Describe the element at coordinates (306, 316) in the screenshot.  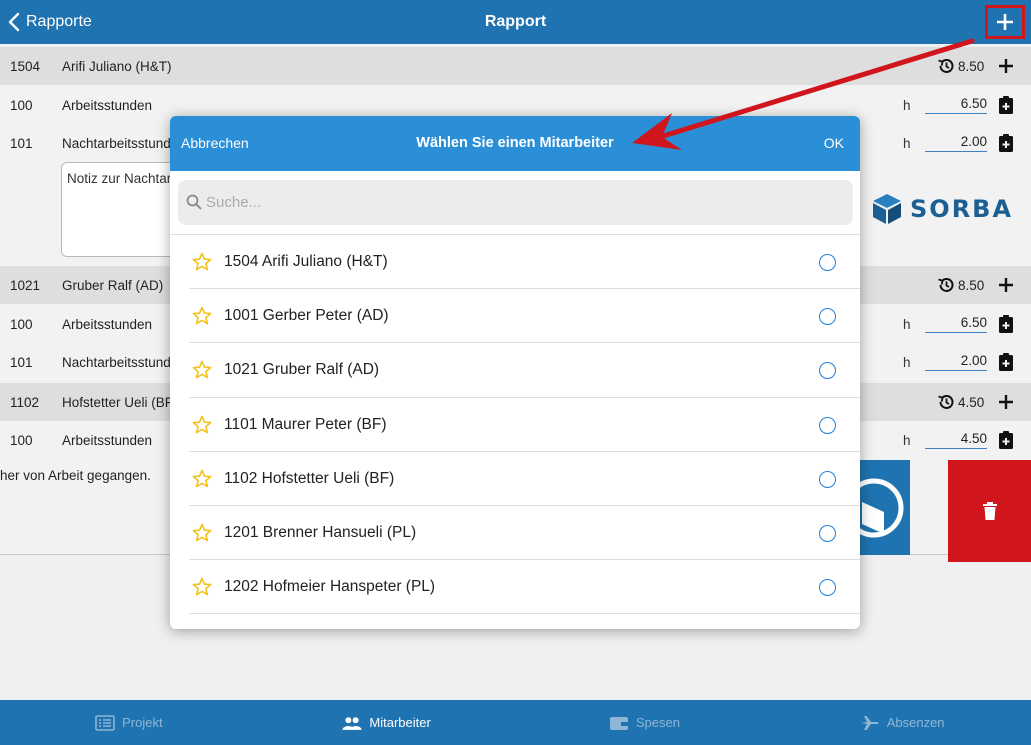
I see `employee-label: 1001 Gerber Peter (AD)` at that location.